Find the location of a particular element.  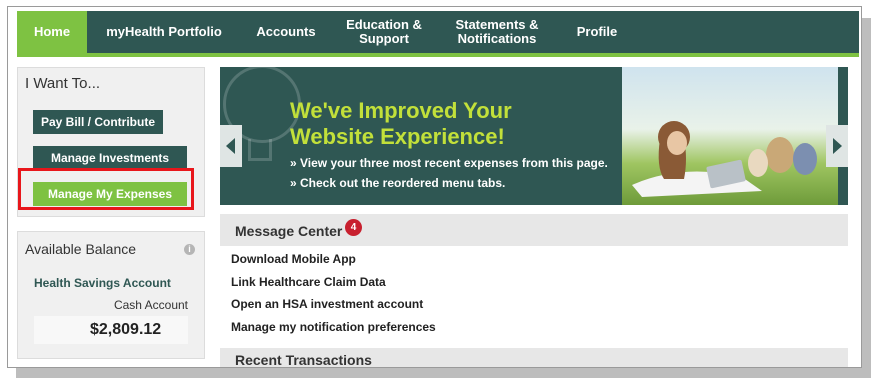

pay-bill-contribute-button: Pay Bill / Contribute is located at coordinates (98, 122).